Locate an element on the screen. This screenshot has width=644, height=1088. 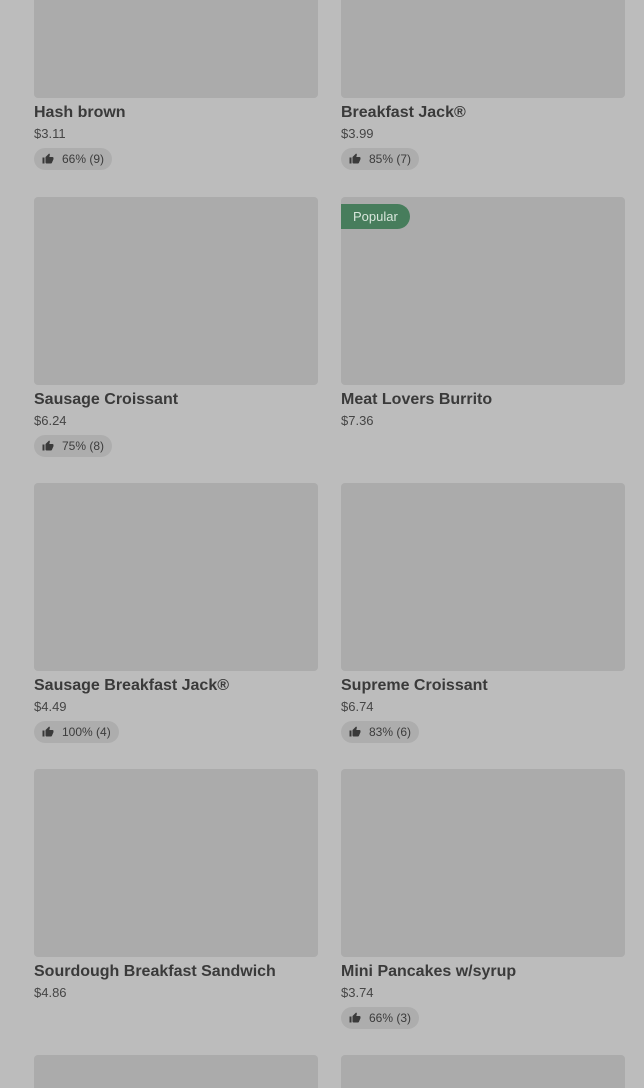
menu-item-card: Sourdough Breakfast Sandwich $4.86 is located at coordinates (176, 885).